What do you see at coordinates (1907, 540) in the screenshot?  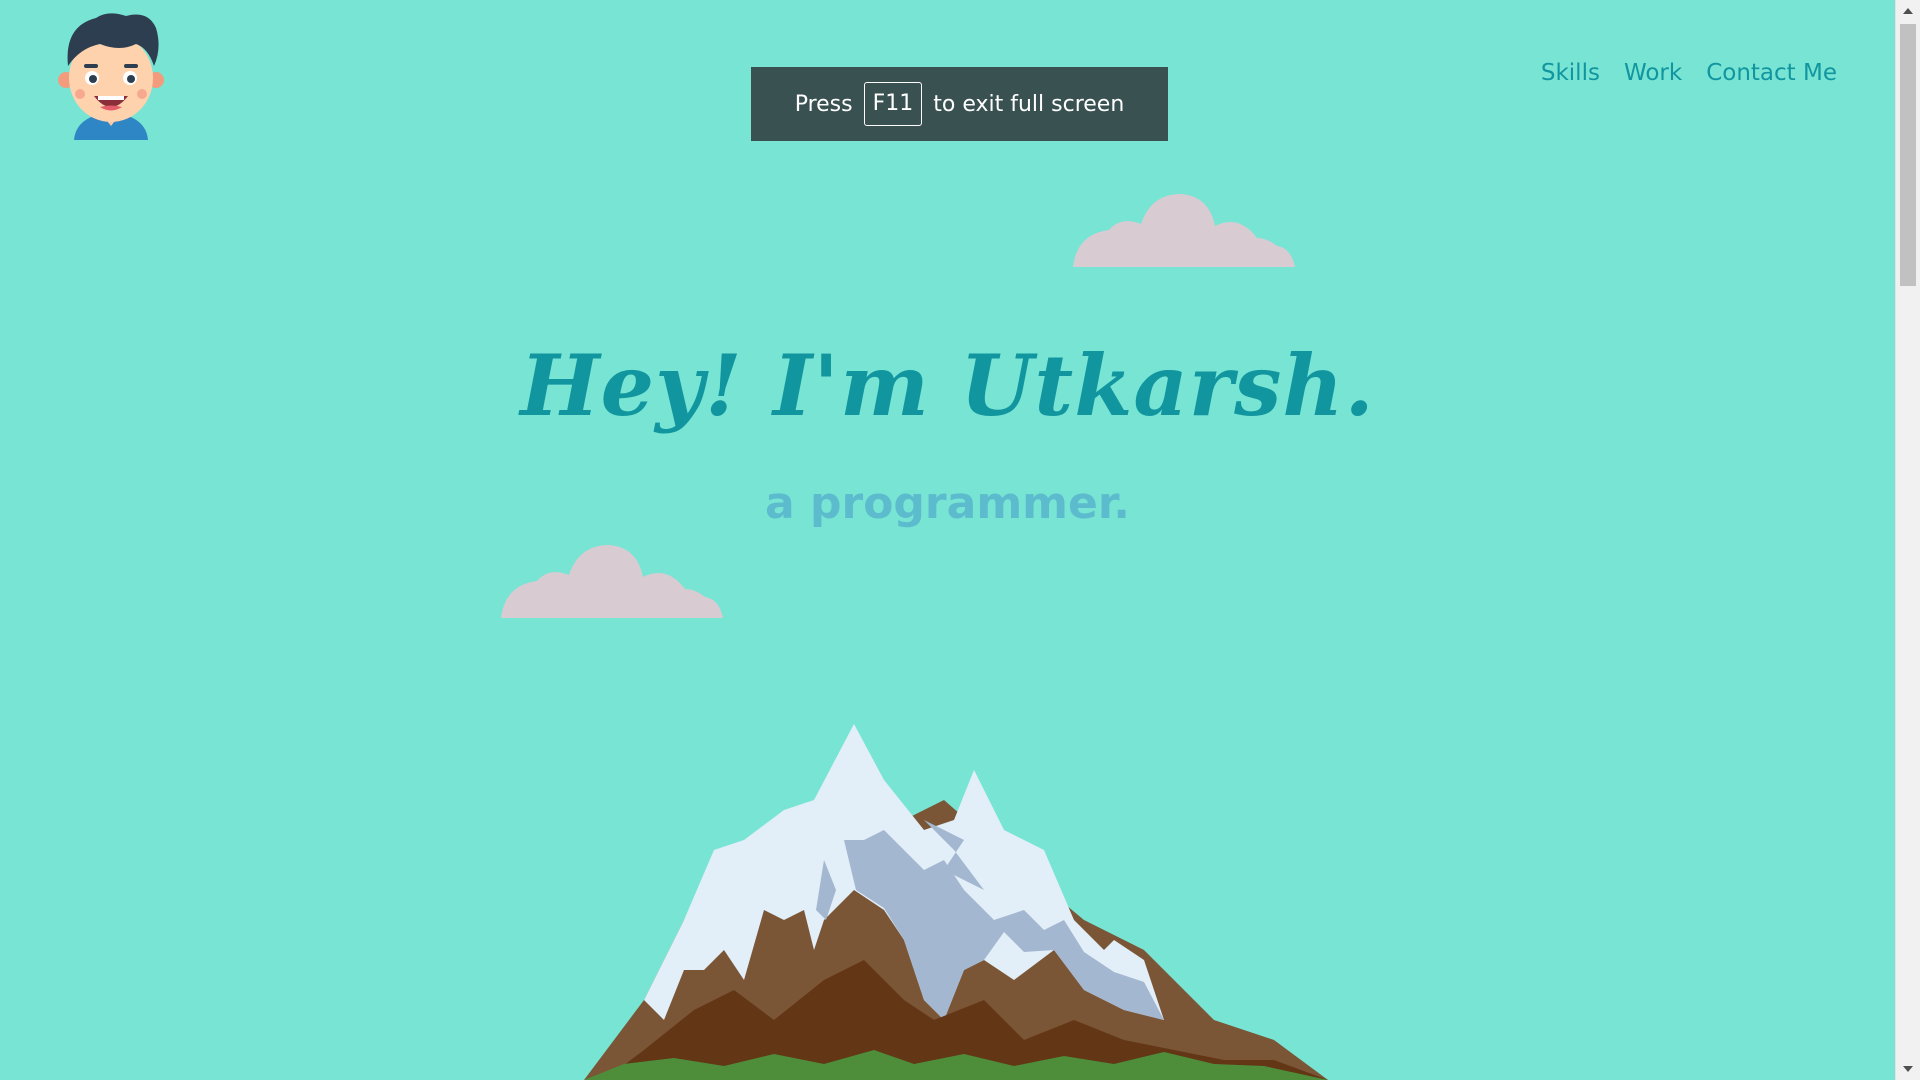 I see `vertical-scrollbar` at bounding box center [1907, 540].